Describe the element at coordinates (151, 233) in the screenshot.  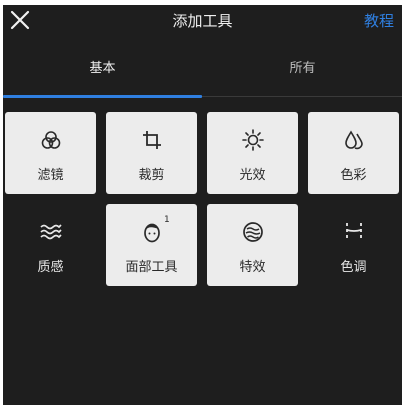
I see `face-icon` at that location.